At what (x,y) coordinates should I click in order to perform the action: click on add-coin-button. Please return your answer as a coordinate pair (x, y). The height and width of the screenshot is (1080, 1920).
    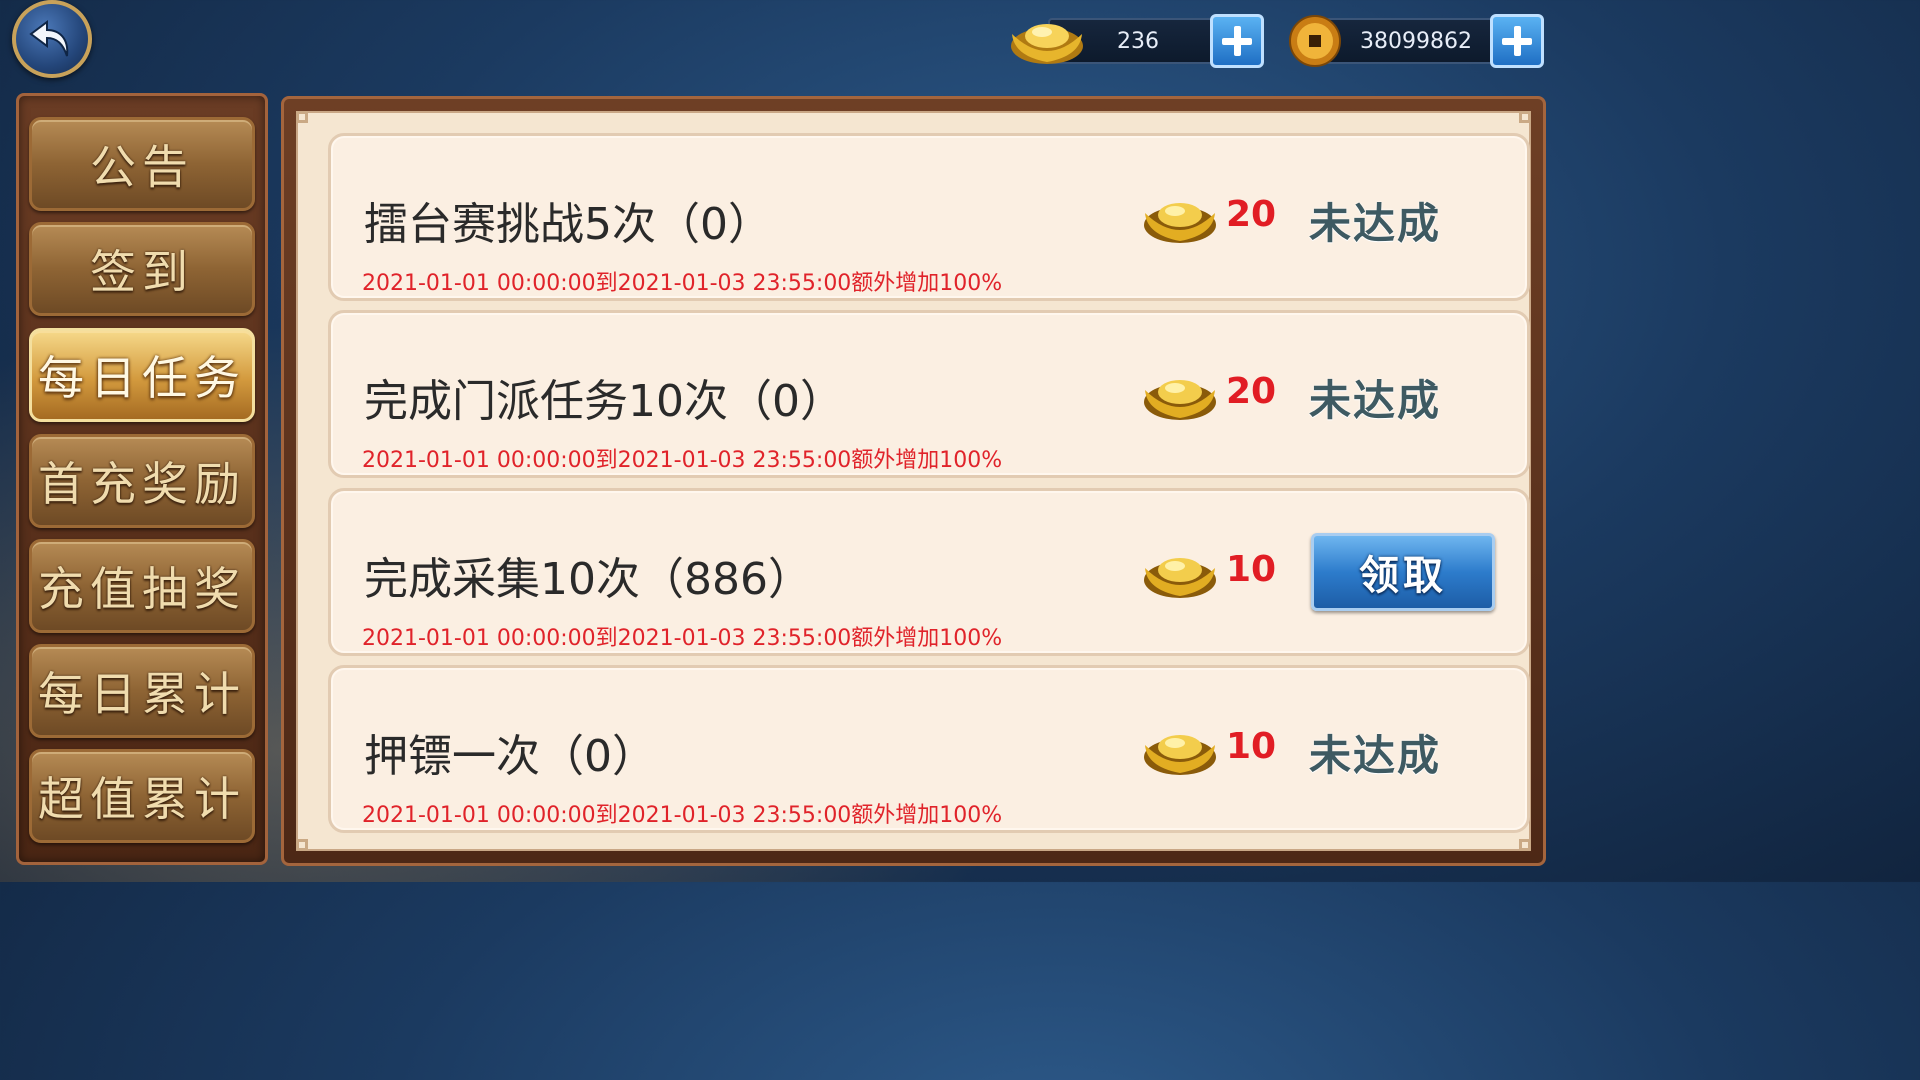
    Looking at the image, I should click on (1517, 41).